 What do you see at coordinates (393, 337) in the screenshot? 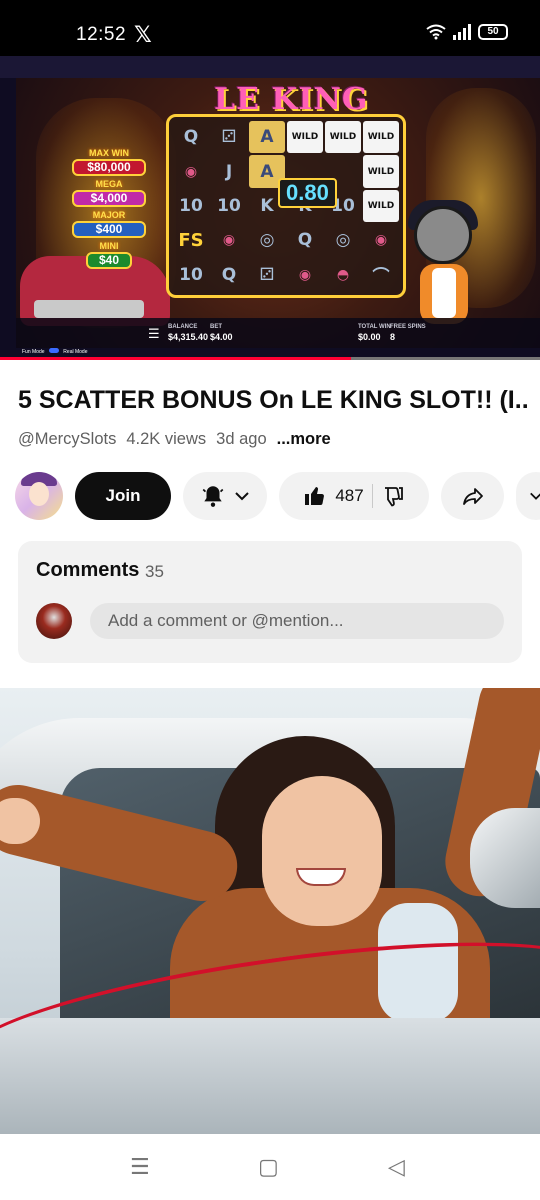
I see `free-spins-value: 8` at bounding box center [393, 337].